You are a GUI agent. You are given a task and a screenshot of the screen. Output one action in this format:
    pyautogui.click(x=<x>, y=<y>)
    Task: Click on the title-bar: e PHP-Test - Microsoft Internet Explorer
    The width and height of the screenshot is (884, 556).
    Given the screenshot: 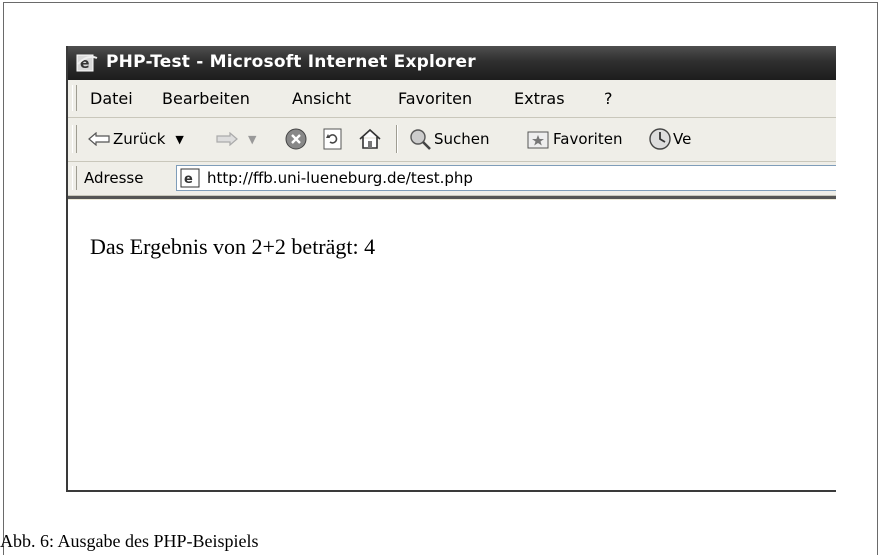 What is the action you would take?
    pyautogui.click(x=452, y=63)
    